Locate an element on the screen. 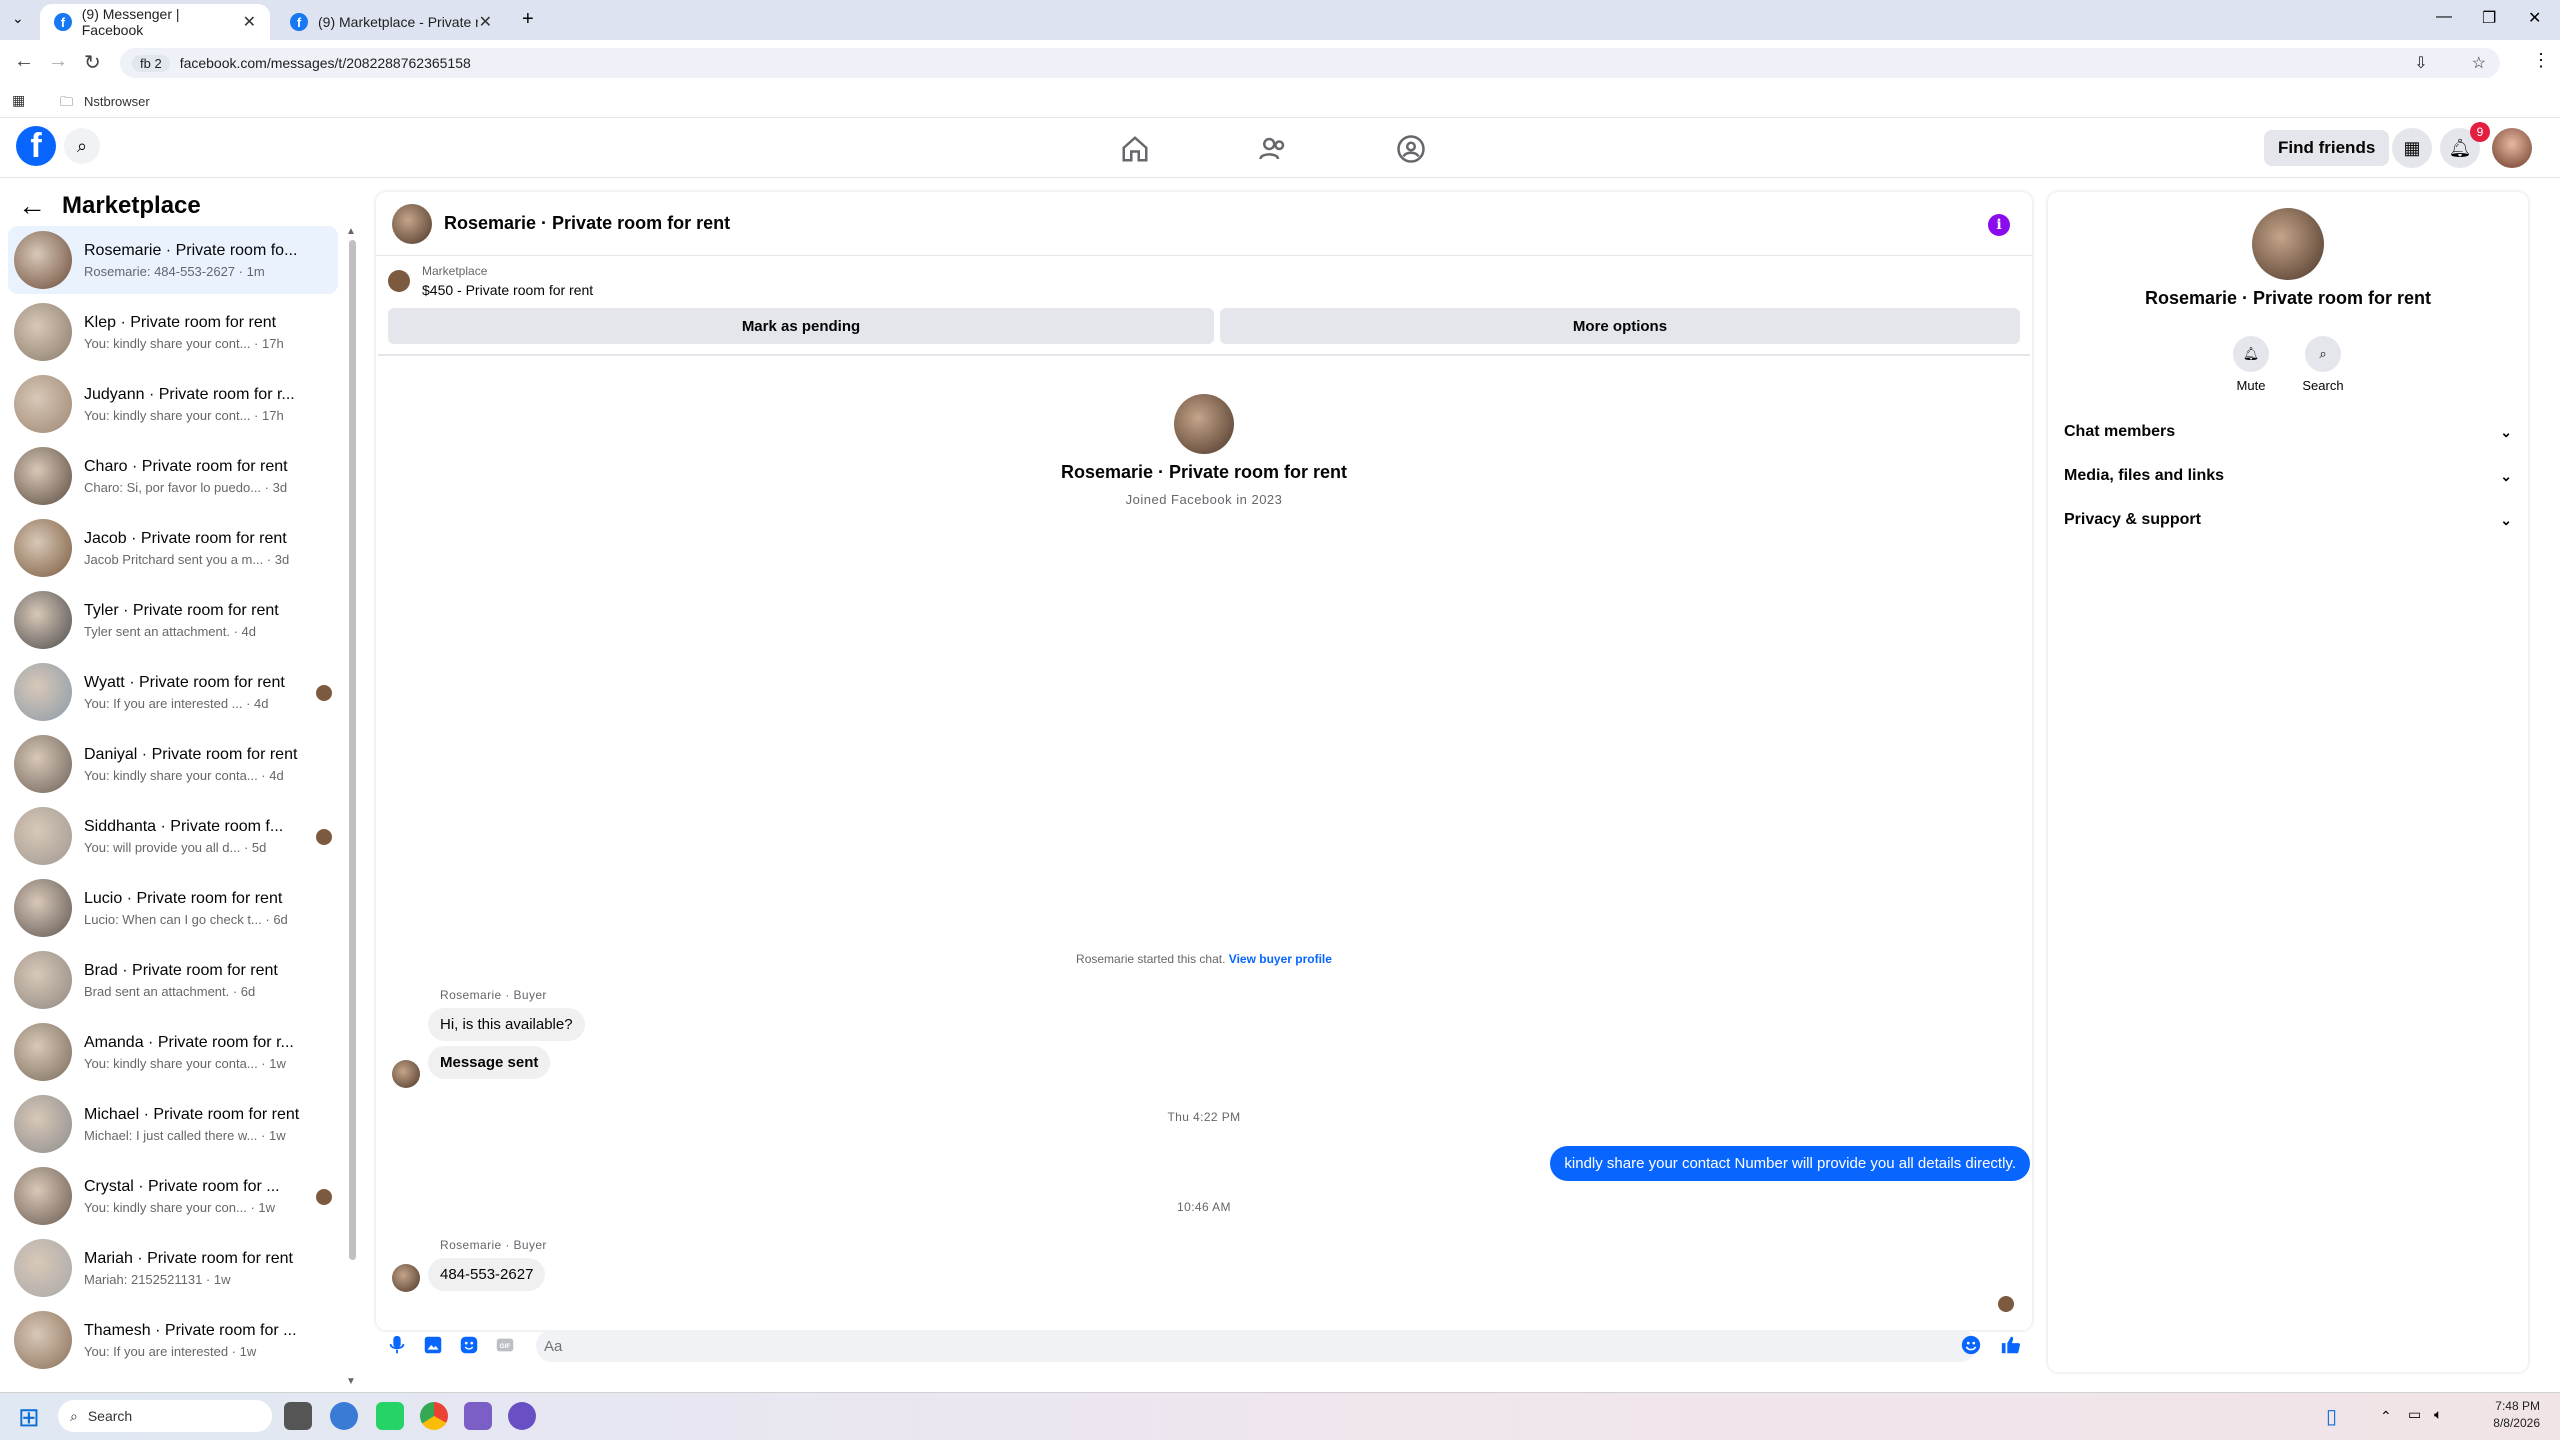 Image resolution: width=2560 pixels, height=1440 pixels. reload-icon: ↻ is located at coordinates (92, 62).